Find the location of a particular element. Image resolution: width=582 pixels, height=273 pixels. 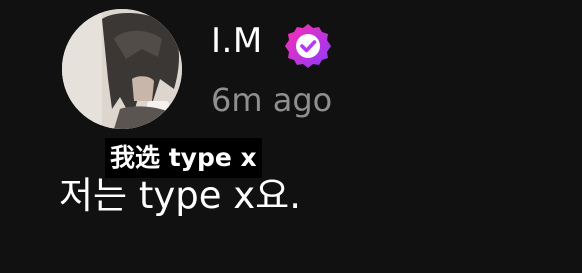

verified-badge-icon is located at coordinates (308, 46).